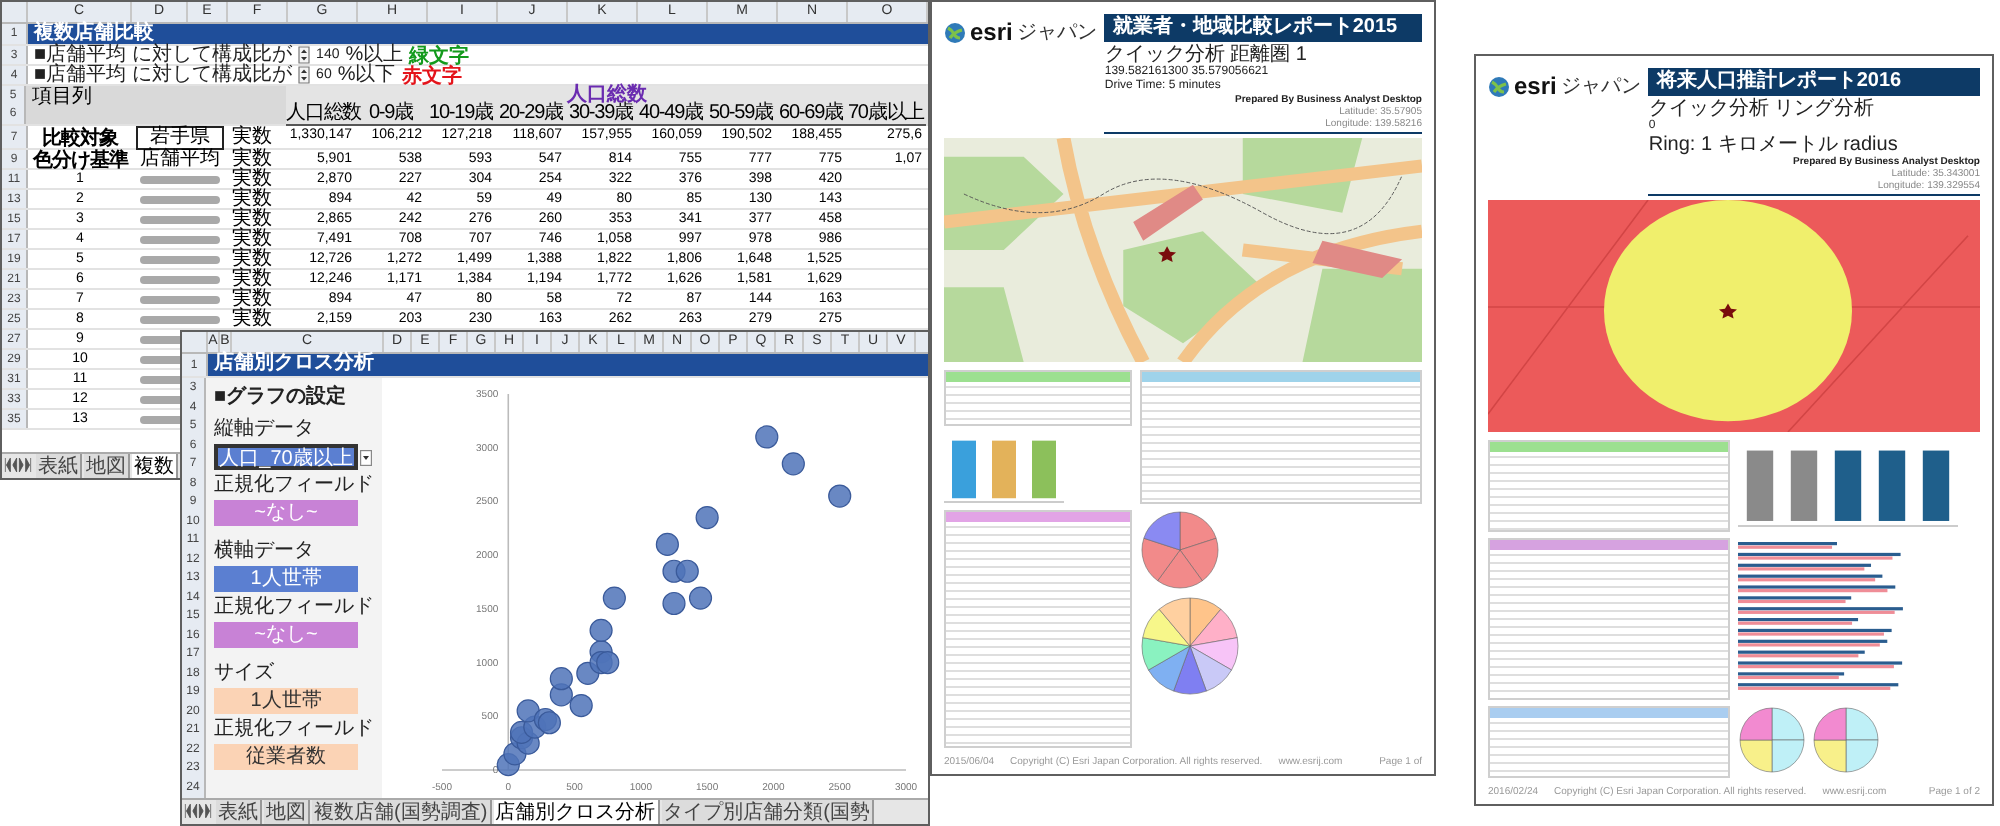 Image resolution: width=2000 pixels, height=826 pixels. Describe the element at coordinates (1263, 28) in the screenshot. I see `report-title: 就業者・地域比較レポート2015` at that location.